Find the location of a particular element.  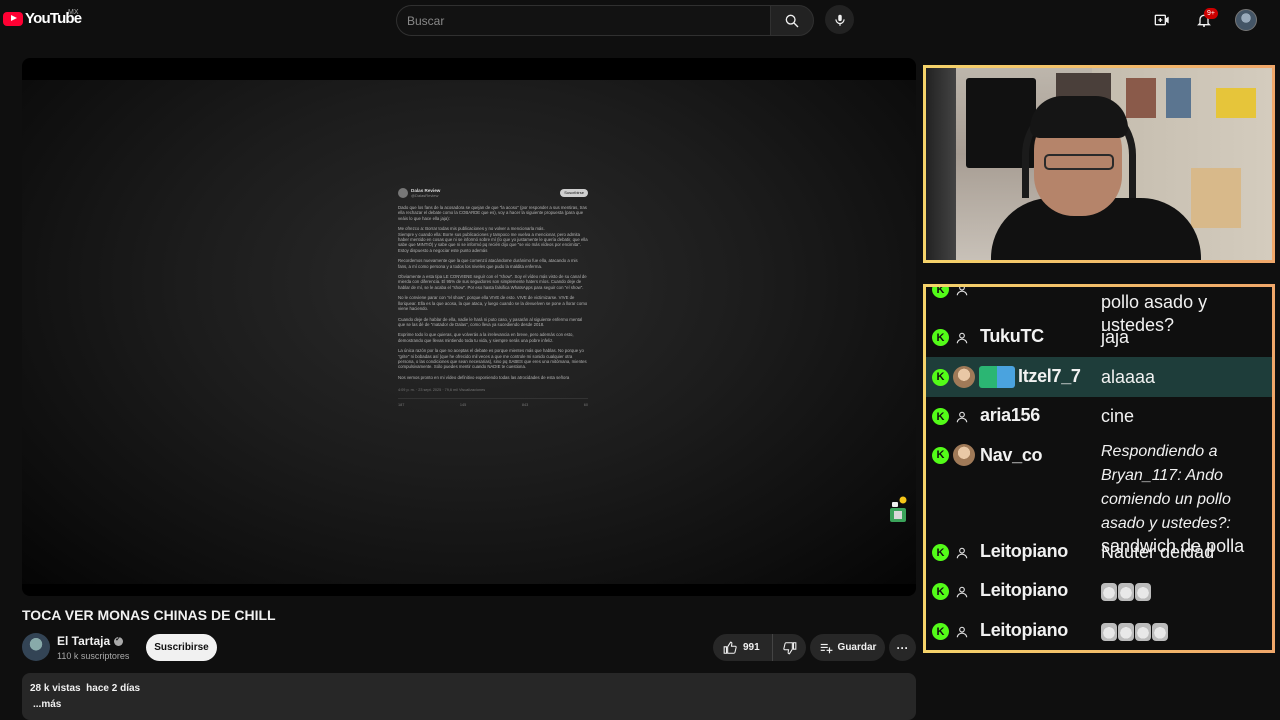

chat-emotes is located at coordinates (1183, 631).